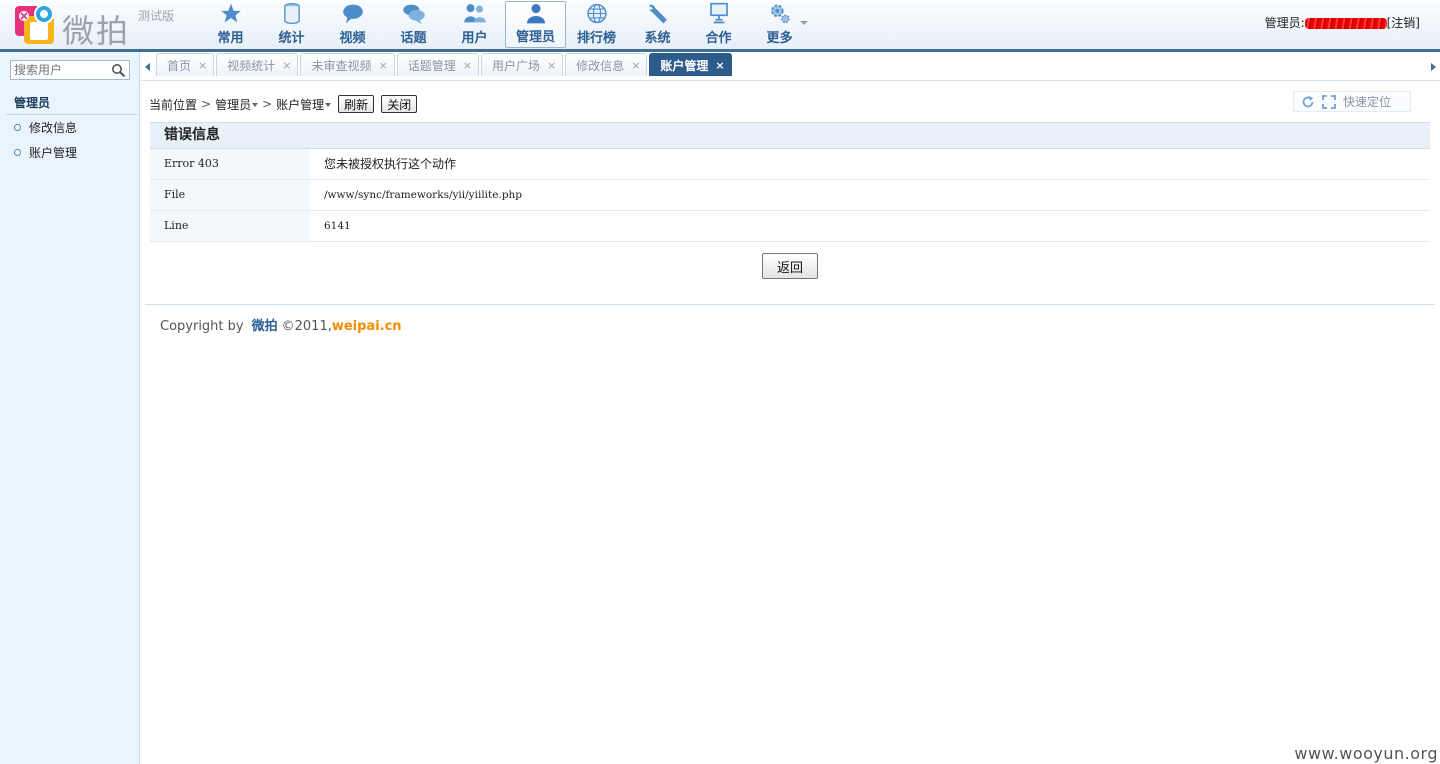 This screenshot has height=764, width=1440. What do you see at coordinates (431, 65) in the screenshot?
I see `tab-label: 话题管理` at bounding box center [431, 65].